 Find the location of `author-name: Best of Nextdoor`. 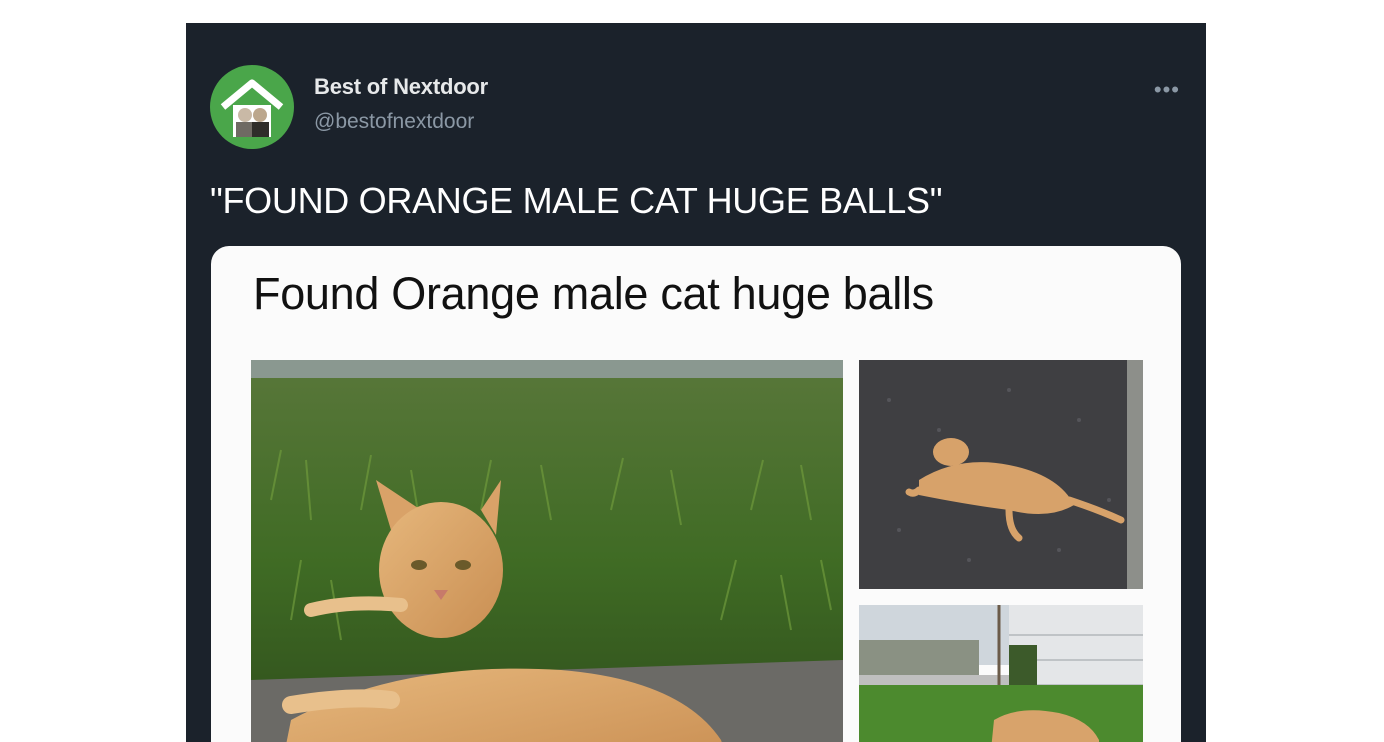

author-name: Best of Nextdoor is located at coordinates (401, 87).